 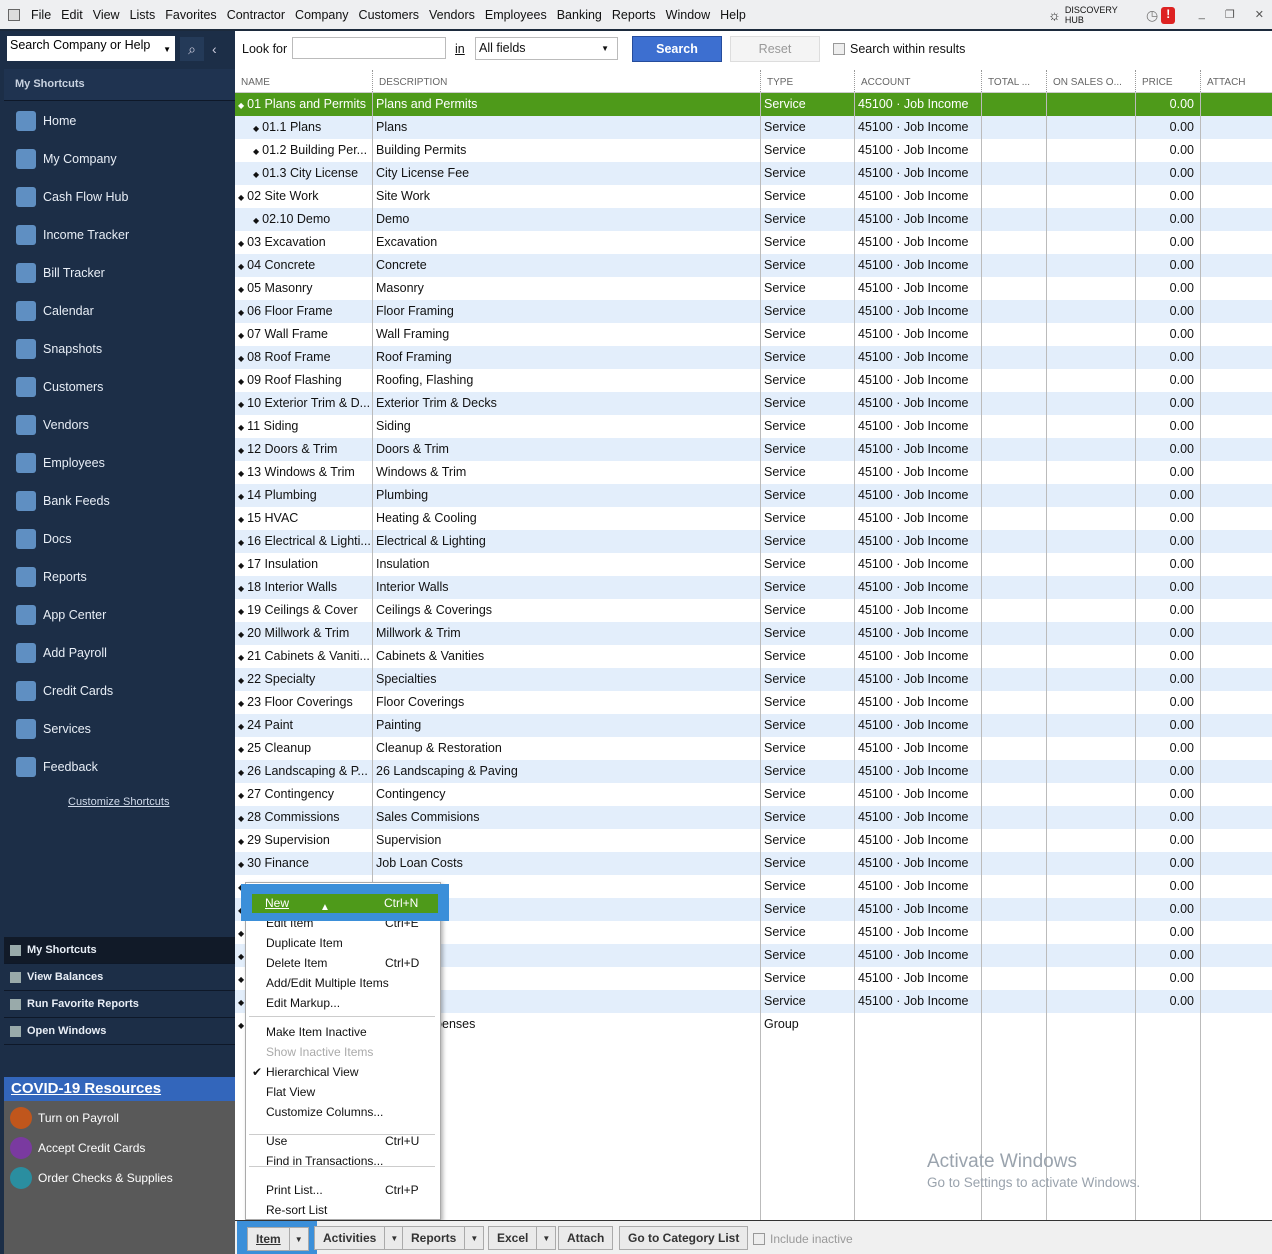 What do you see at coordinates (66, 159) in the screenshot?
I see `sidebar-item-my-company: My Company` at bounding box center [66, 159].